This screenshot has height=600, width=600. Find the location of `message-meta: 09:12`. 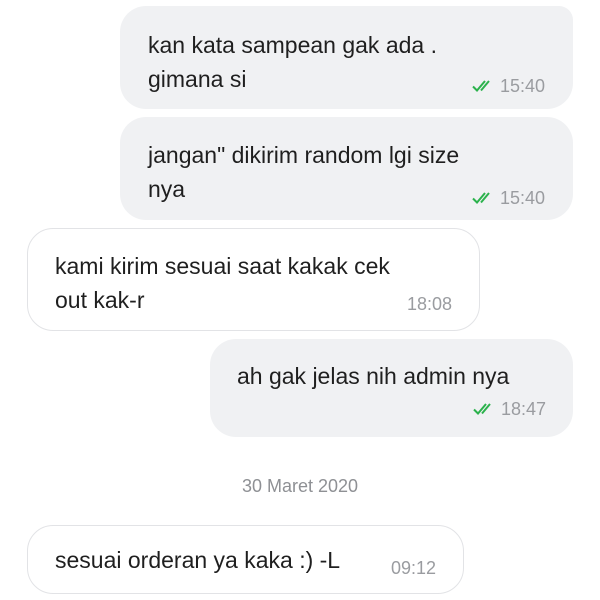

message-meta: 09:12 is located at coordinates (413, 568).